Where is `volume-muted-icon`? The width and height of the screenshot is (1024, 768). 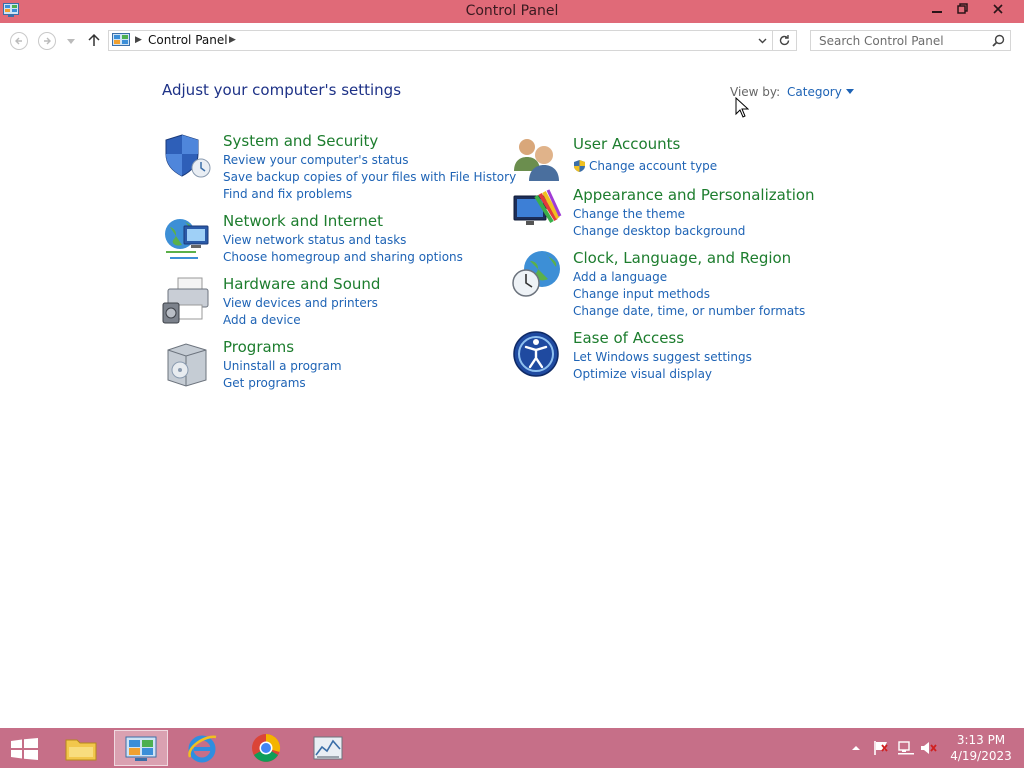 volume-muted-icon is located at coordinates (929, 748).